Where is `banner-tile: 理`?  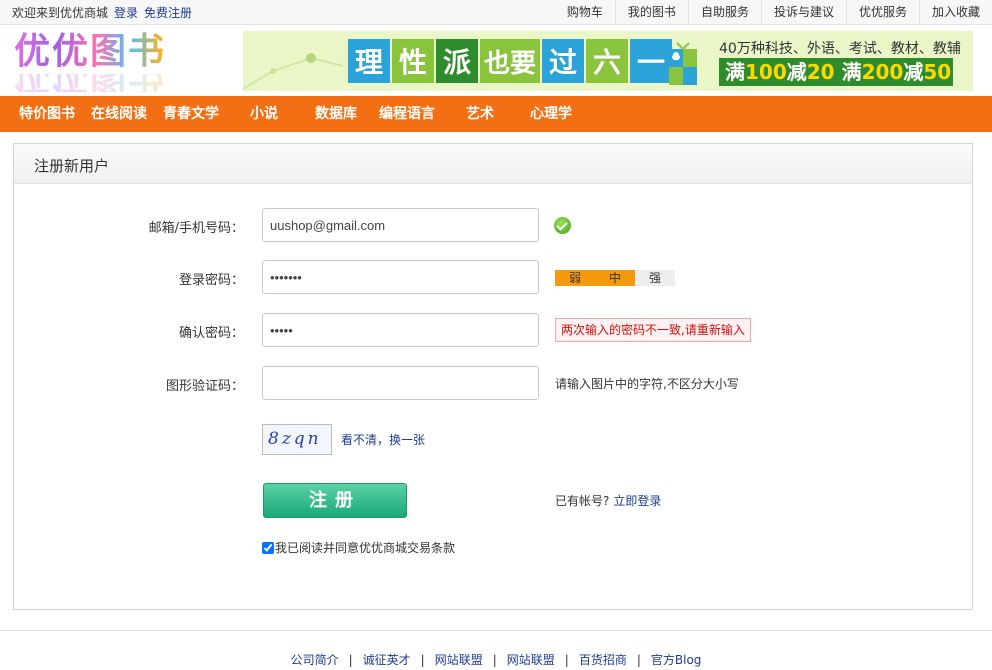 banner-tile: 理 is located at coordinates (369, 61).